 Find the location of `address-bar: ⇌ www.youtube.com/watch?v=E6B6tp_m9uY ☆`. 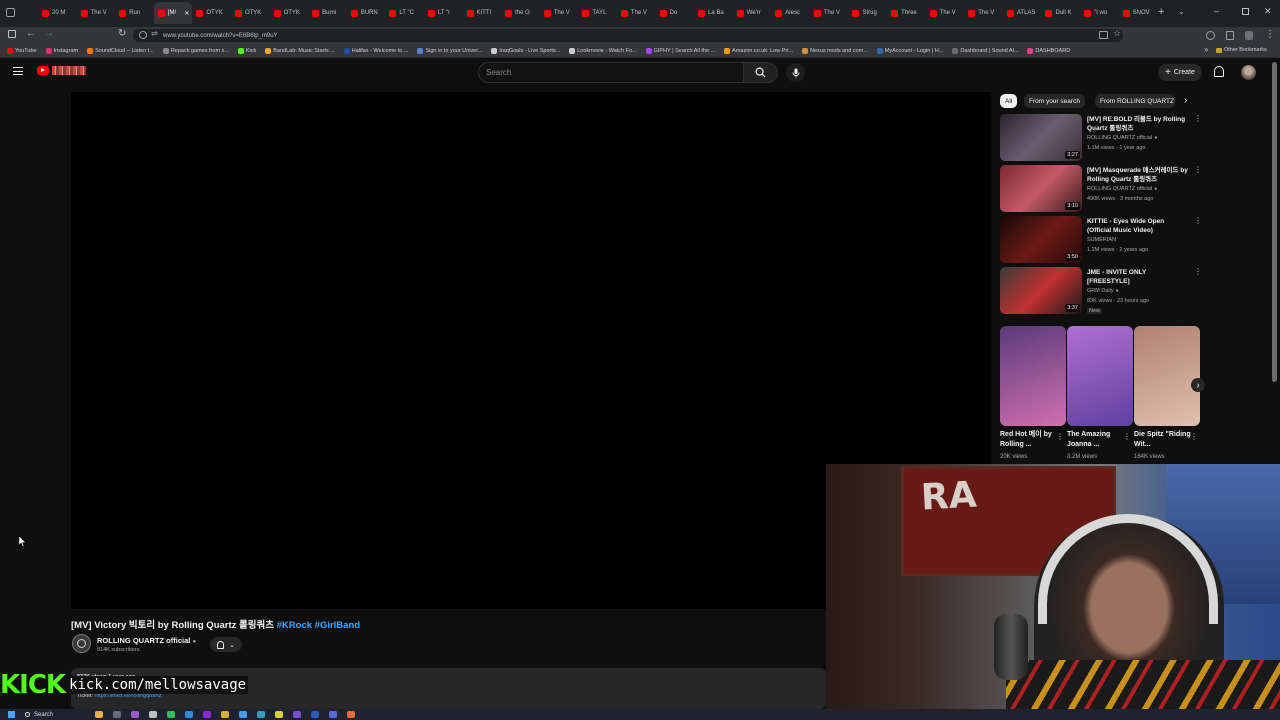

address-bar: ⇌ www.youtube.com/watch?v=E6B6tp_m9uY ☆ is located at coordinates (628, 35).